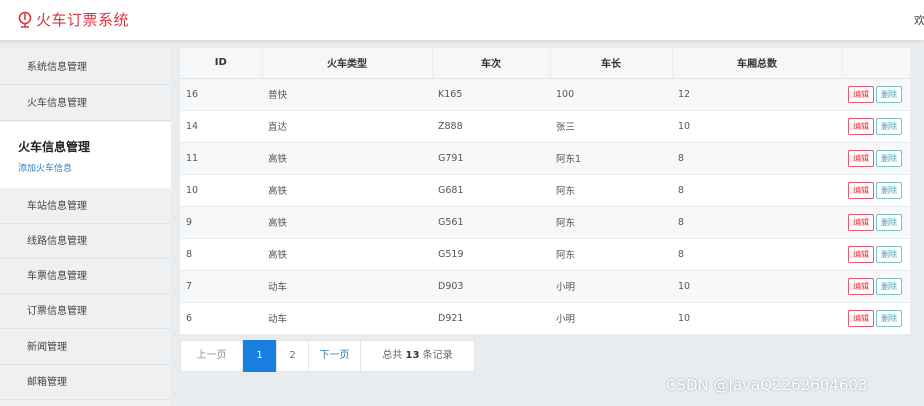 This screenshot has width=924, height=406. Describe the element at coordinates (57, 206) in the screenshot. I see `sidebar-item-label: 车站信息管理` at that location.